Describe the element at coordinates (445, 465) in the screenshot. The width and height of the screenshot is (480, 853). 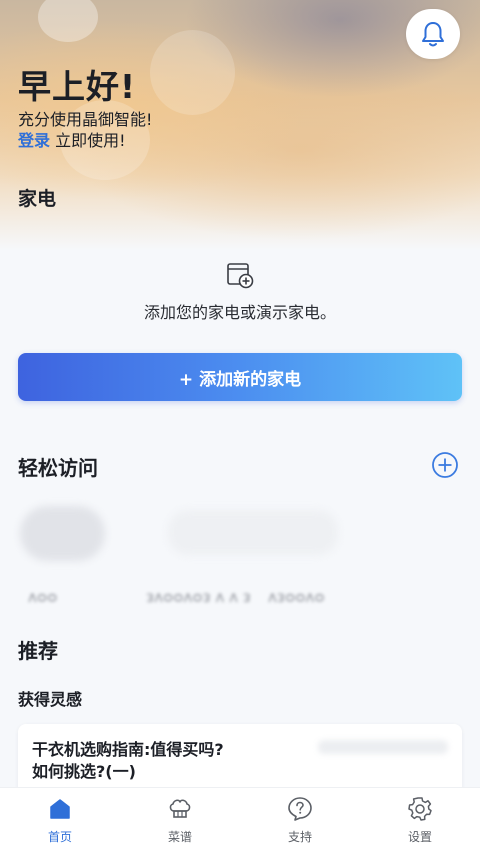
I see `add-easy-access-icon` at that location.